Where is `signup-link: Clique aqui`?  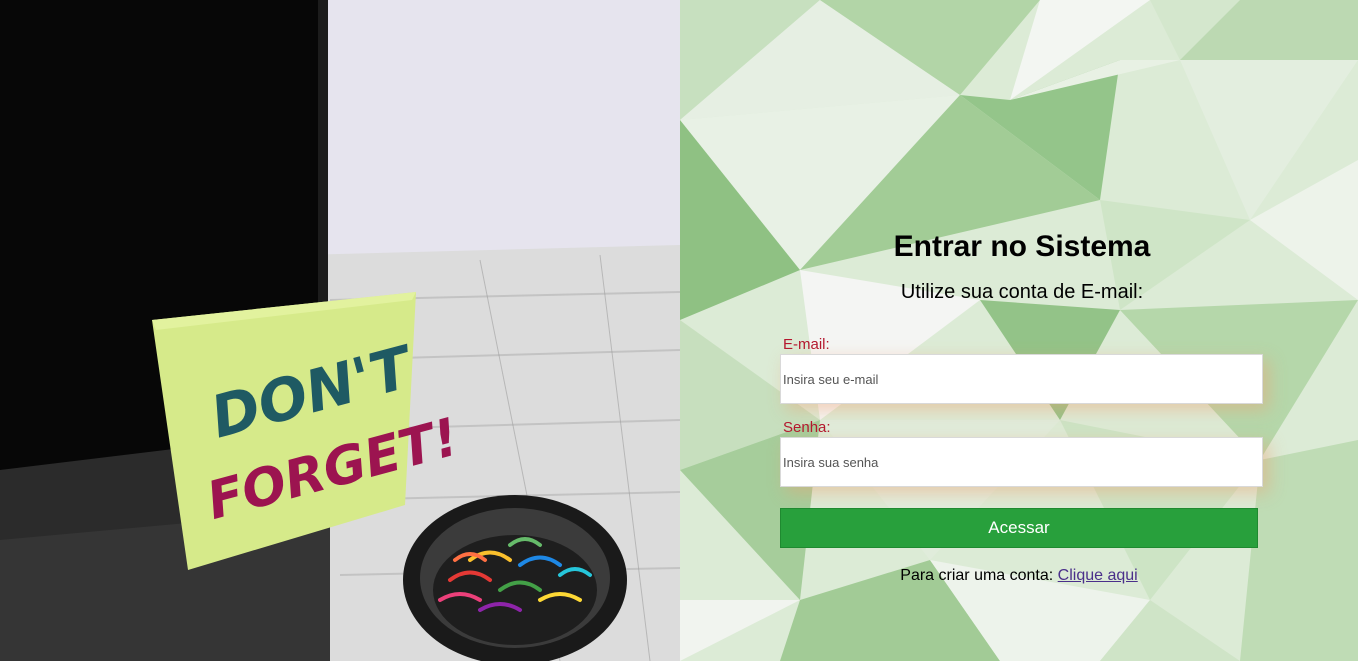
signup-link: Clique aqui is located at coordinates (1098, 575).